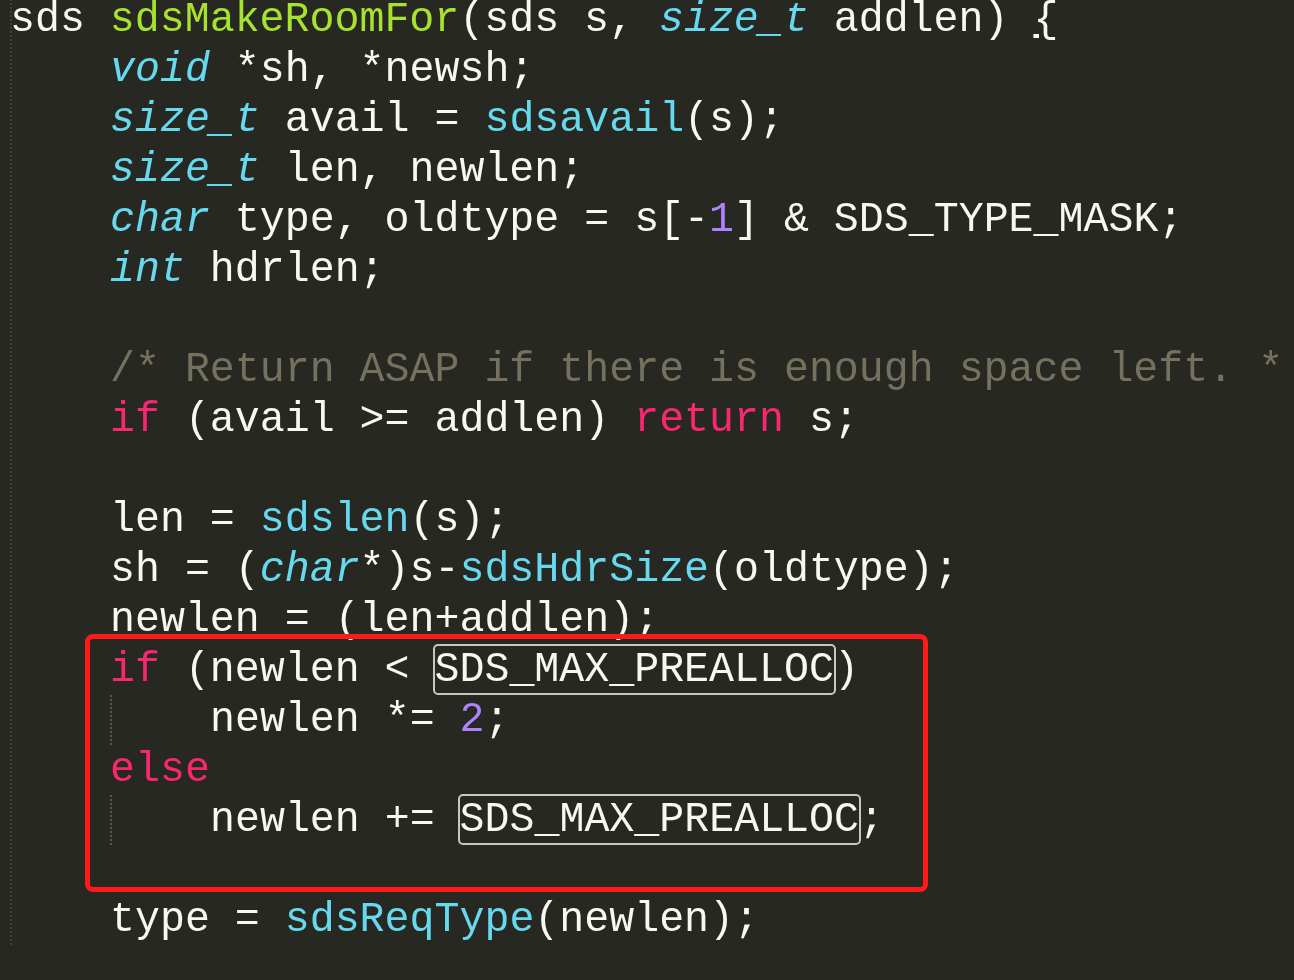 Image resolution: width=1294 pixels, height=980 pixels. What do you see at coordinates (447, 120) in the screenshot?
I see `code-line: size_t avail = sdsavail(s);` at bounding box center [447, 120].